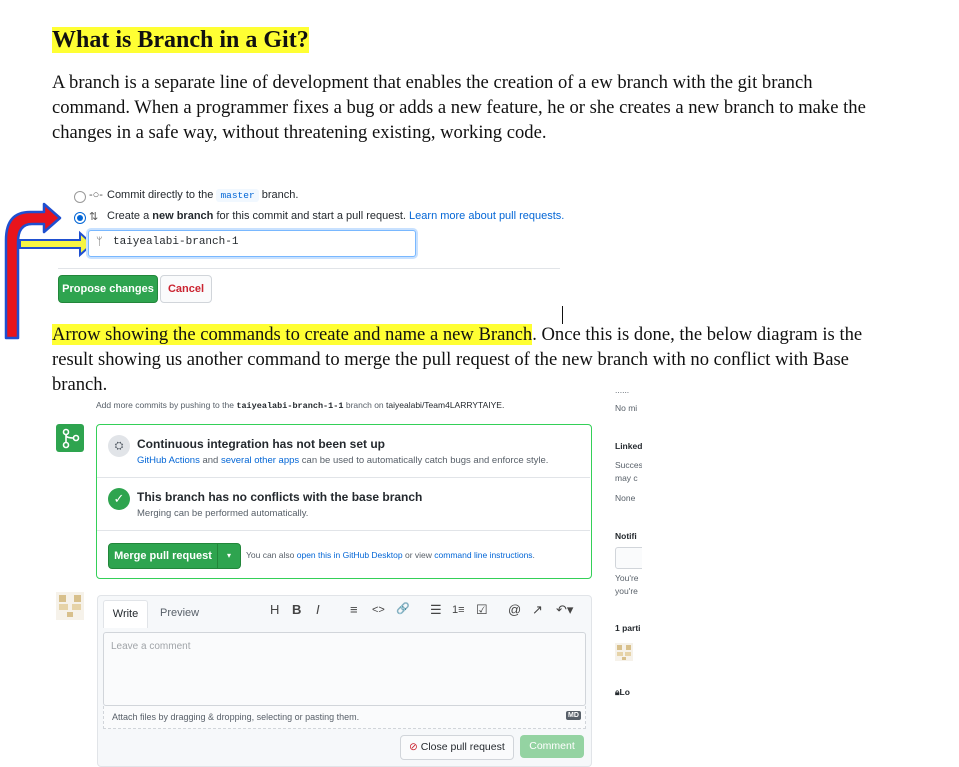  Describe the element at coordinates (80, 197) in the screenshot. I see `commit-direct-radio` at that location.